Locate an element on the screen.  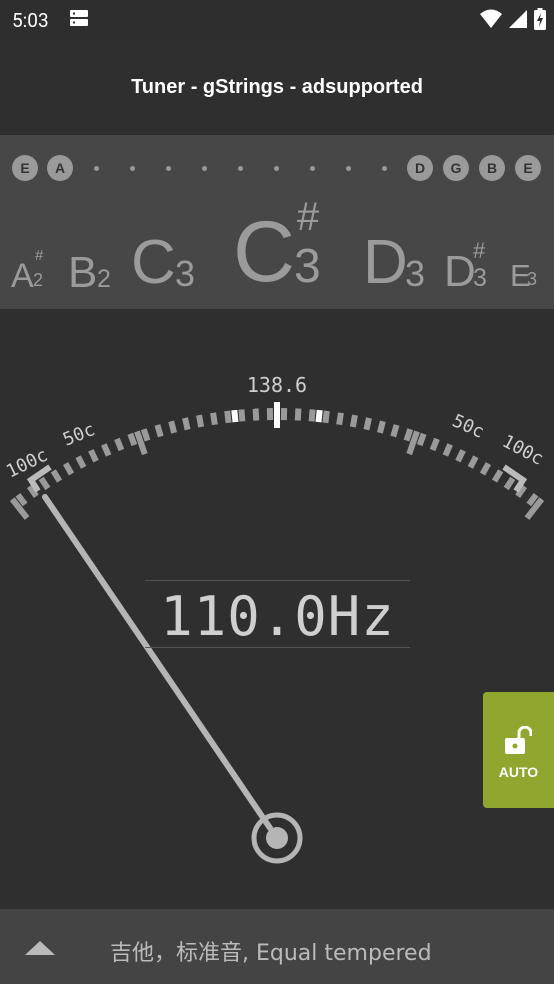
note-c-3: C 3 is located at coordinates (163, 262).